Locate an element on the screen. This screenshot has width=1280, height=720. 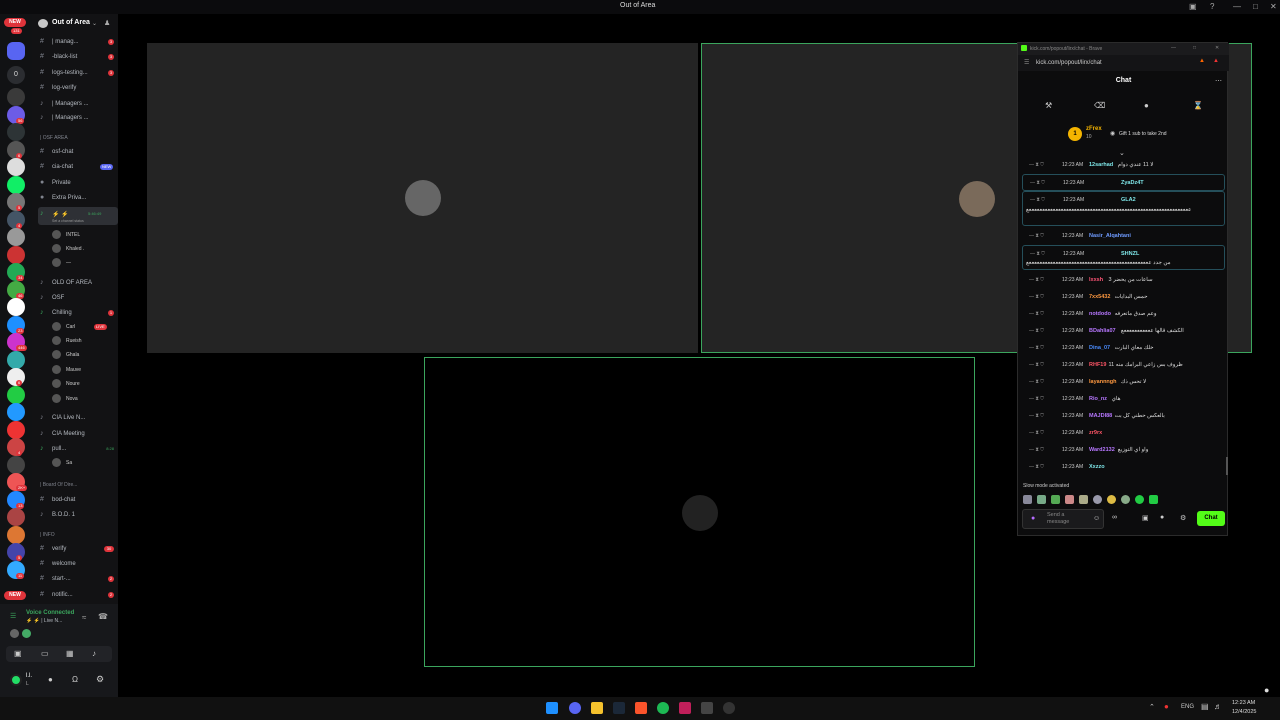
start-menu-icon is located at coordinates (552, 708).